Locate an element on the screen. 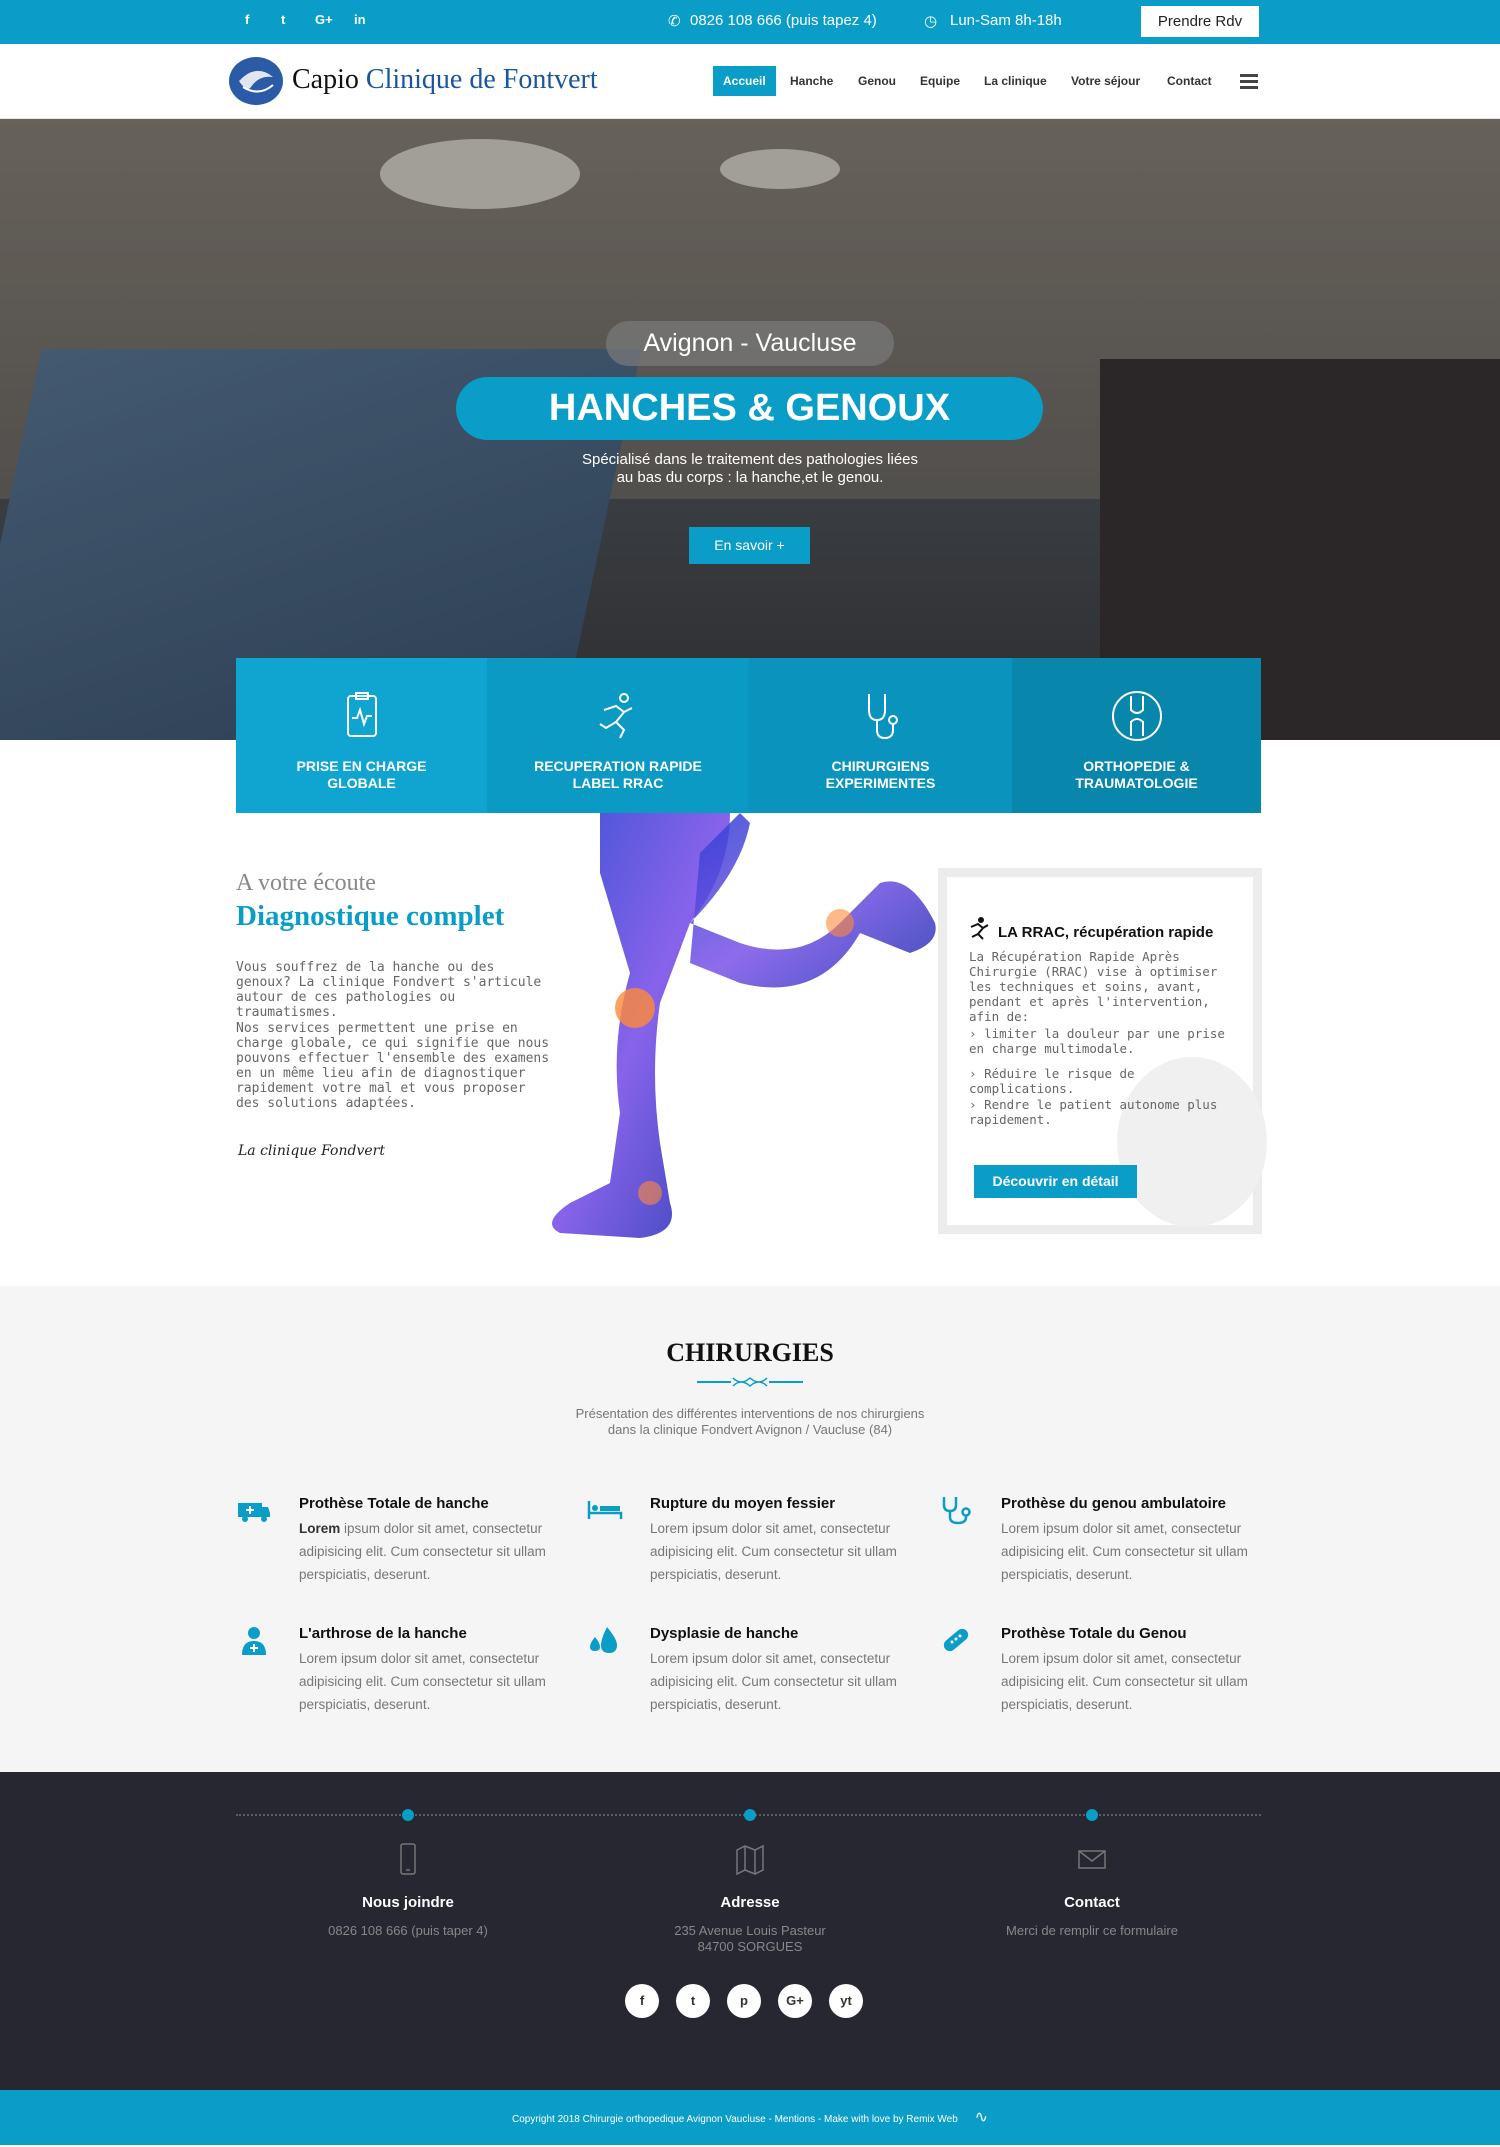  en-savoir-plus-button: En savoir + is located at coordinates (749, 545).